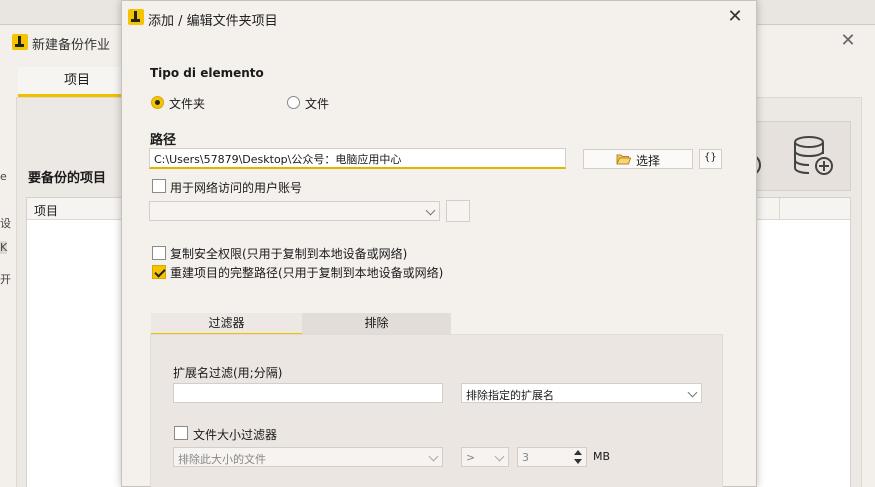 The width and height of the screenshot is (875, 487). What do you see at coordinates (485, 457) in the screenshot?
I see `size-operator-select: >` at bounding box center [485, 457].